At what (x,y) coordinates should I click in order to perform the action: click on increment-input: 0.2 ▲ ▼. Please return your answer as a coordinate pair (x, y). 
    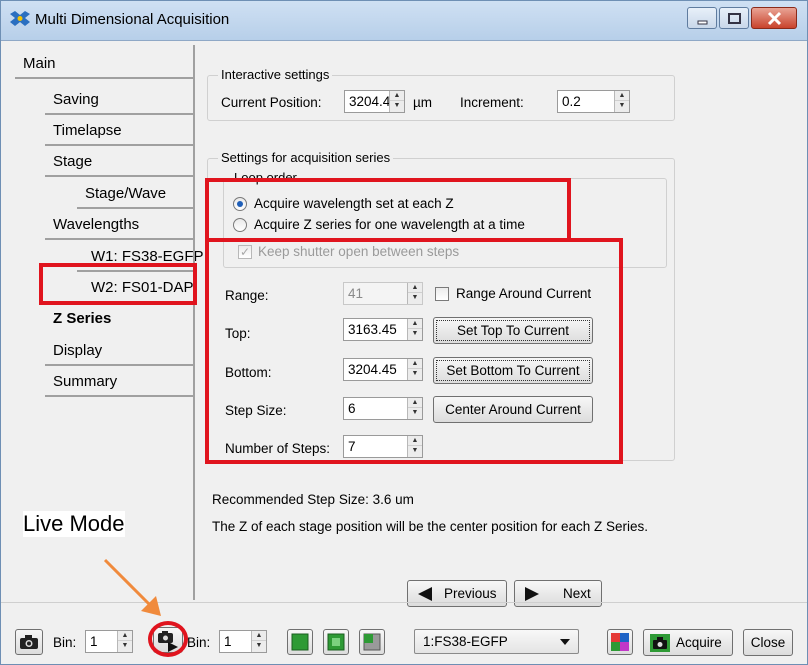
    Looking at the image, I should click on (593, 101).